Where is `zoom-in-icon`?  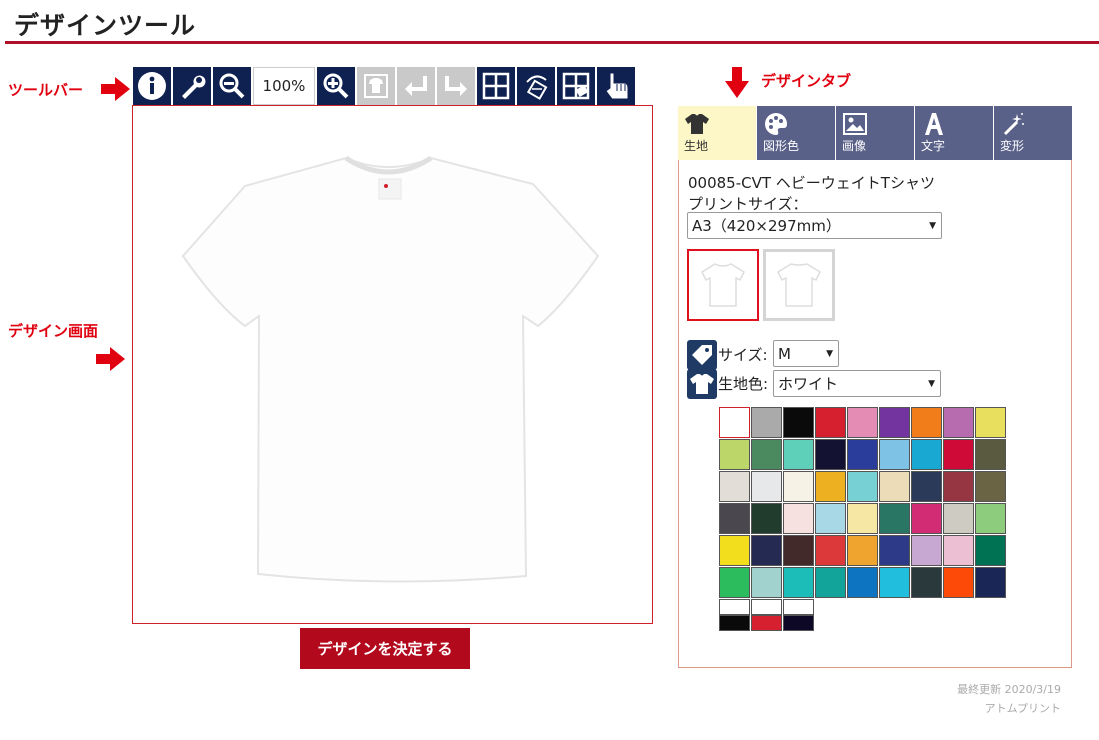
zoom-in-icon is located at coordinates (336, 86).